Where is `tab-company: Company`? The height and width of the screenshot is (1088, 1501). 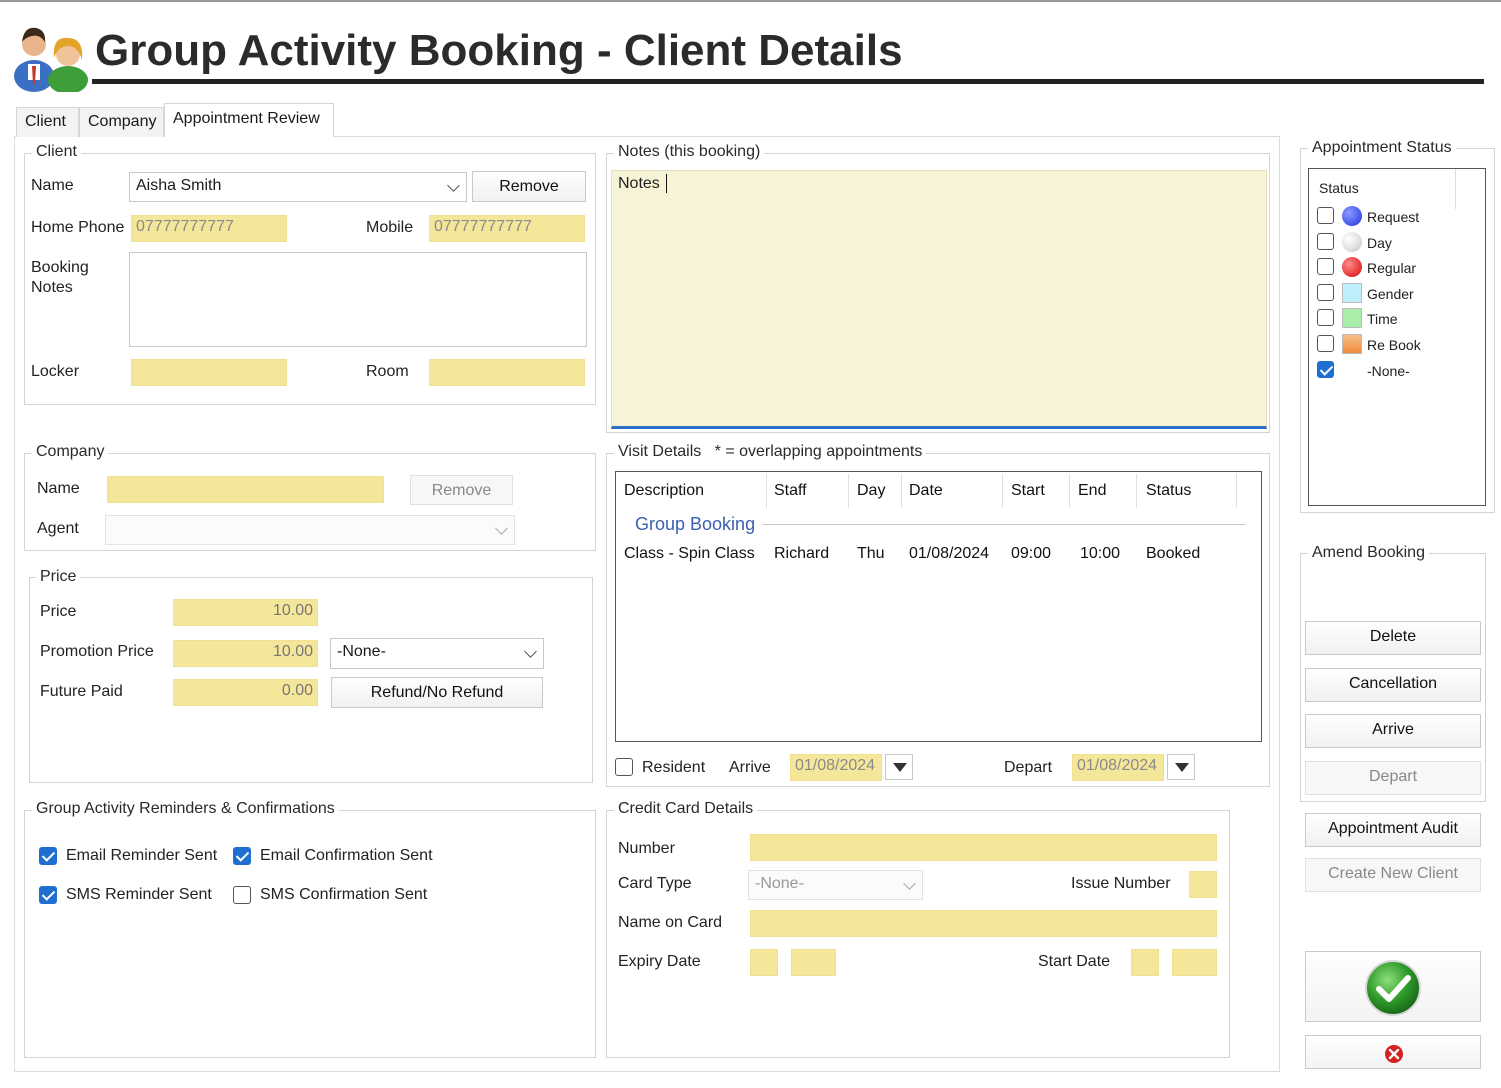 tab-company: Company is located at coordinates (121, 122).